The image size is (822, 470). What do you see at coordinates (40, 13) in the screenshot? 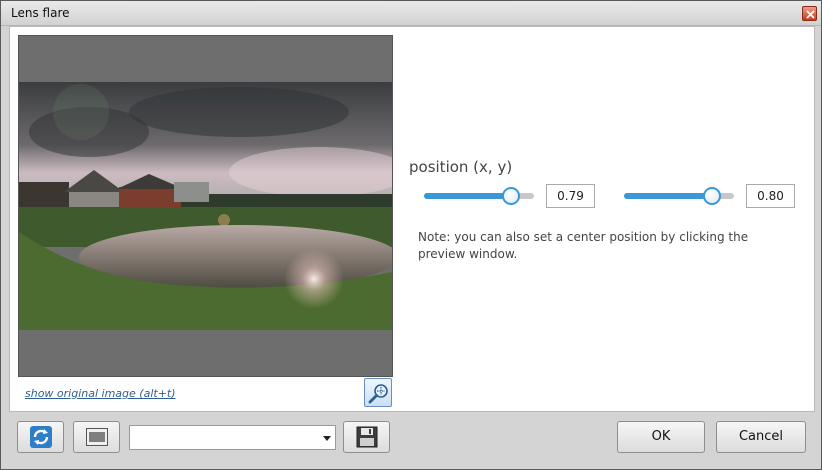
I see `window-title: Lens flare` at bounding box center [40, 13].